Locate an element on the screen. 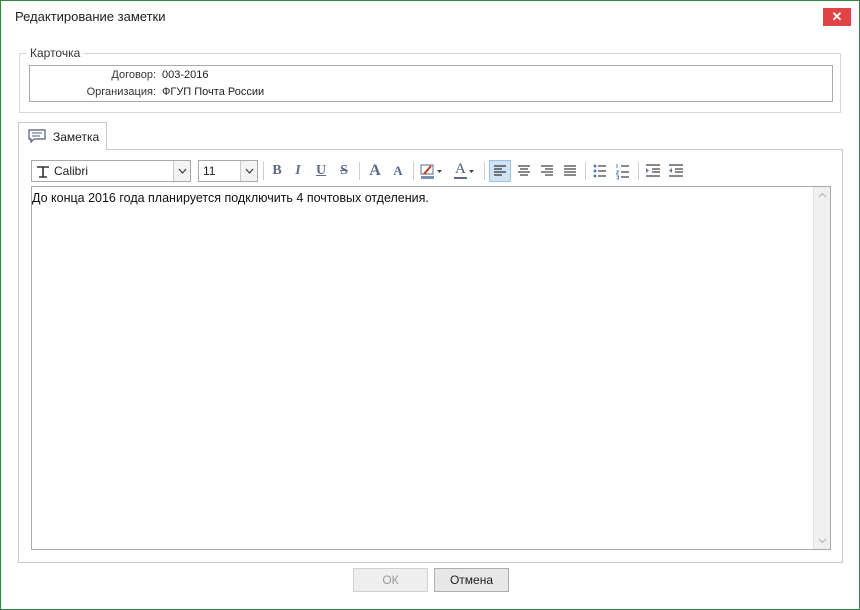 The image size is (860, 610). field-row-contract: Договор: 003-2016 is located at coordinates (431, 77).